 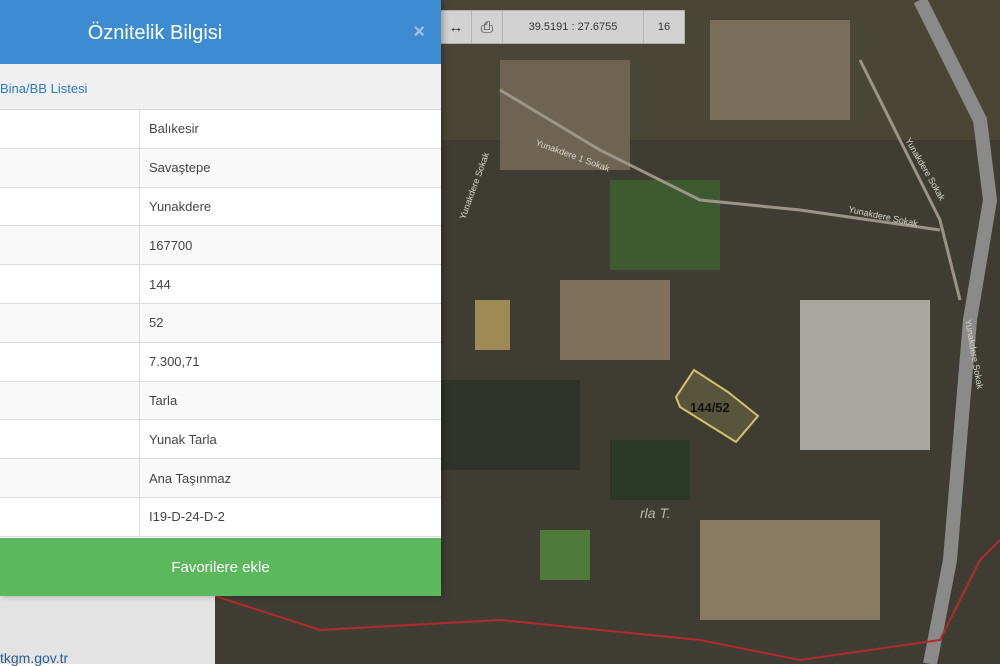 I want to click on panel-subheader: Bina/BB Listesi, so click(x=220, y=87).